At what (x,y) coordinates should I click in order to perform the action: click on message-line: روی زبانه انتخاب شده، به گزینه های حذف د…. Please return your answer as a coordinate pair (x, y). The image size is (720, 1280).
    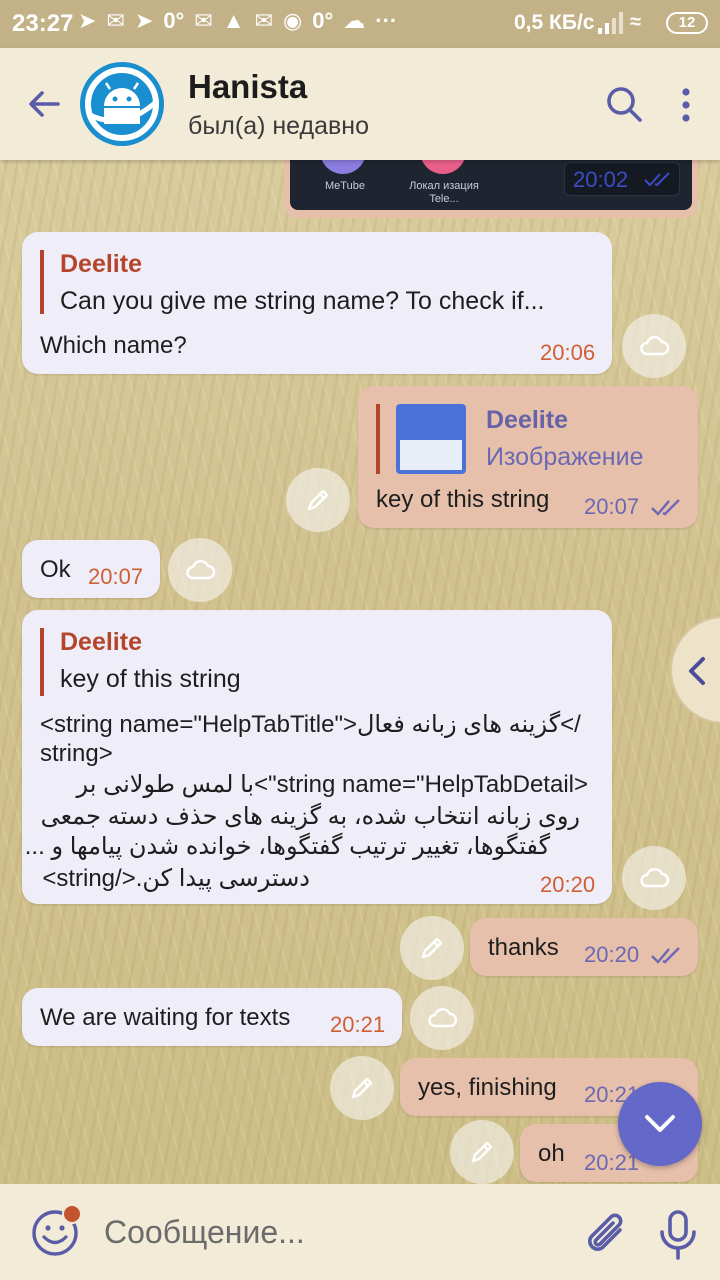
    Looking at the image, I should click on (310, 816).